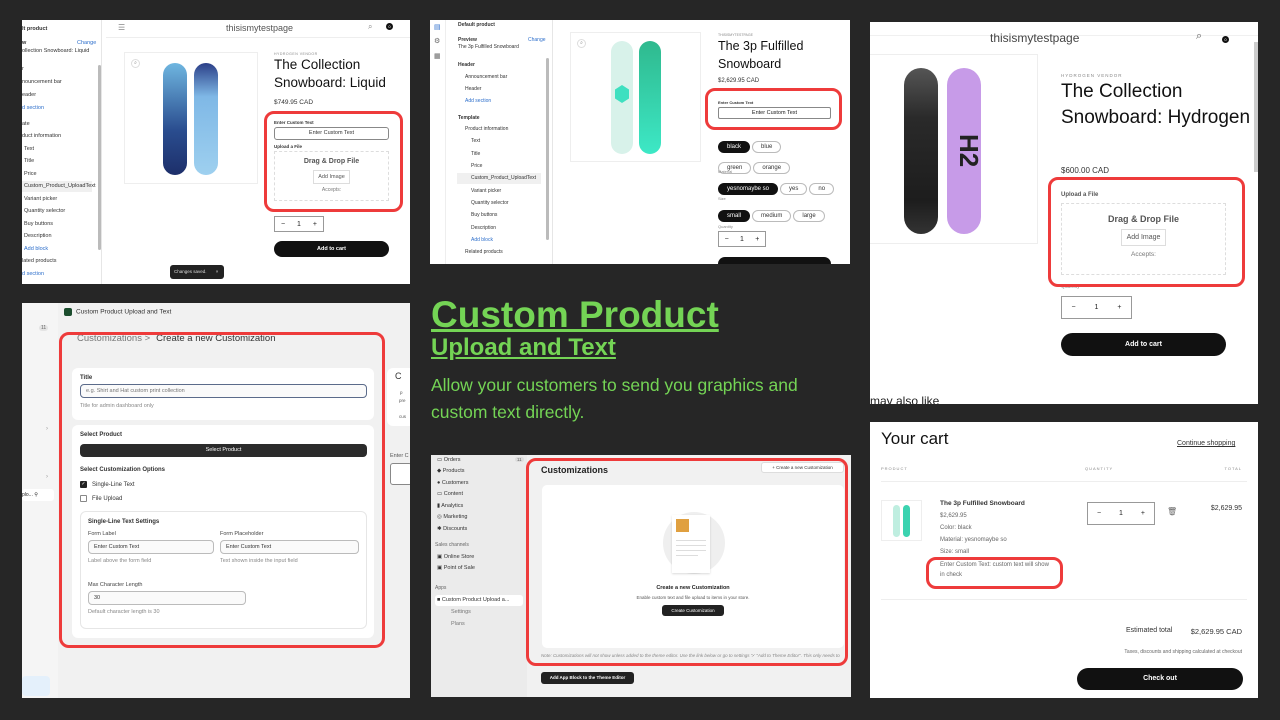 Image resolution: width=1280 pixels, height=720 pixels. I want to click on page-scrollbar, so click(1256, 107).